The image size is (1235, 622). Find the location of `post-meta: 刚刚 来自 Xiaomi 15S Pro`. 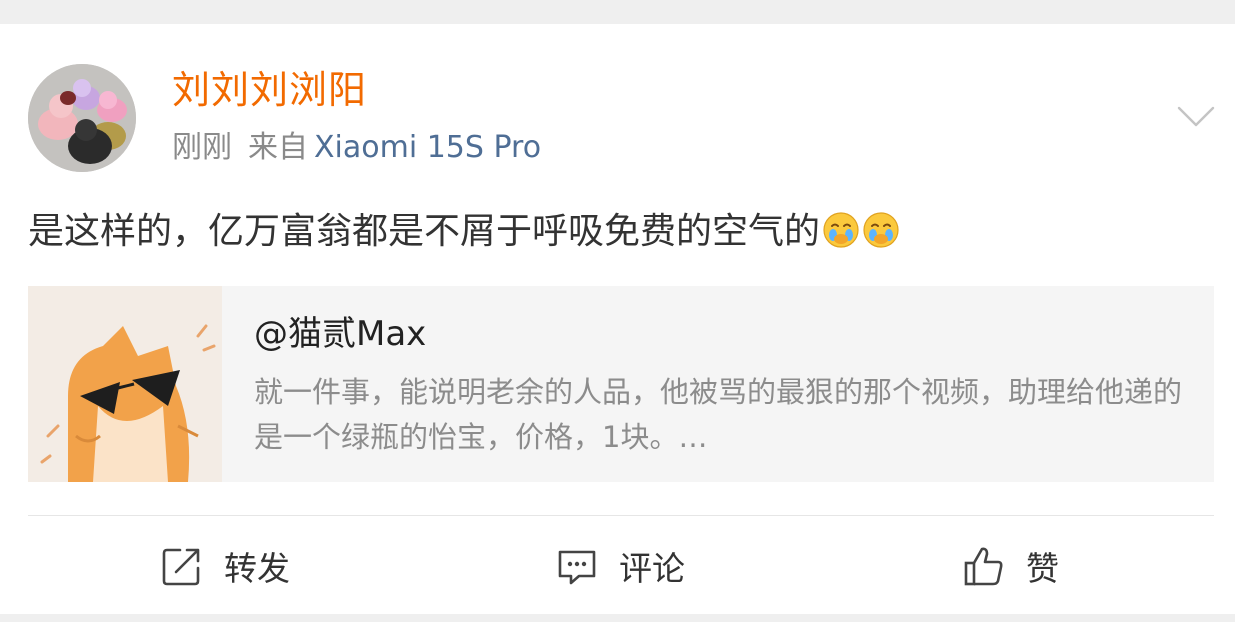

post-meta: 刚刚 来自 Xiaomi 15S Pro is located at coordinates (356, 148).